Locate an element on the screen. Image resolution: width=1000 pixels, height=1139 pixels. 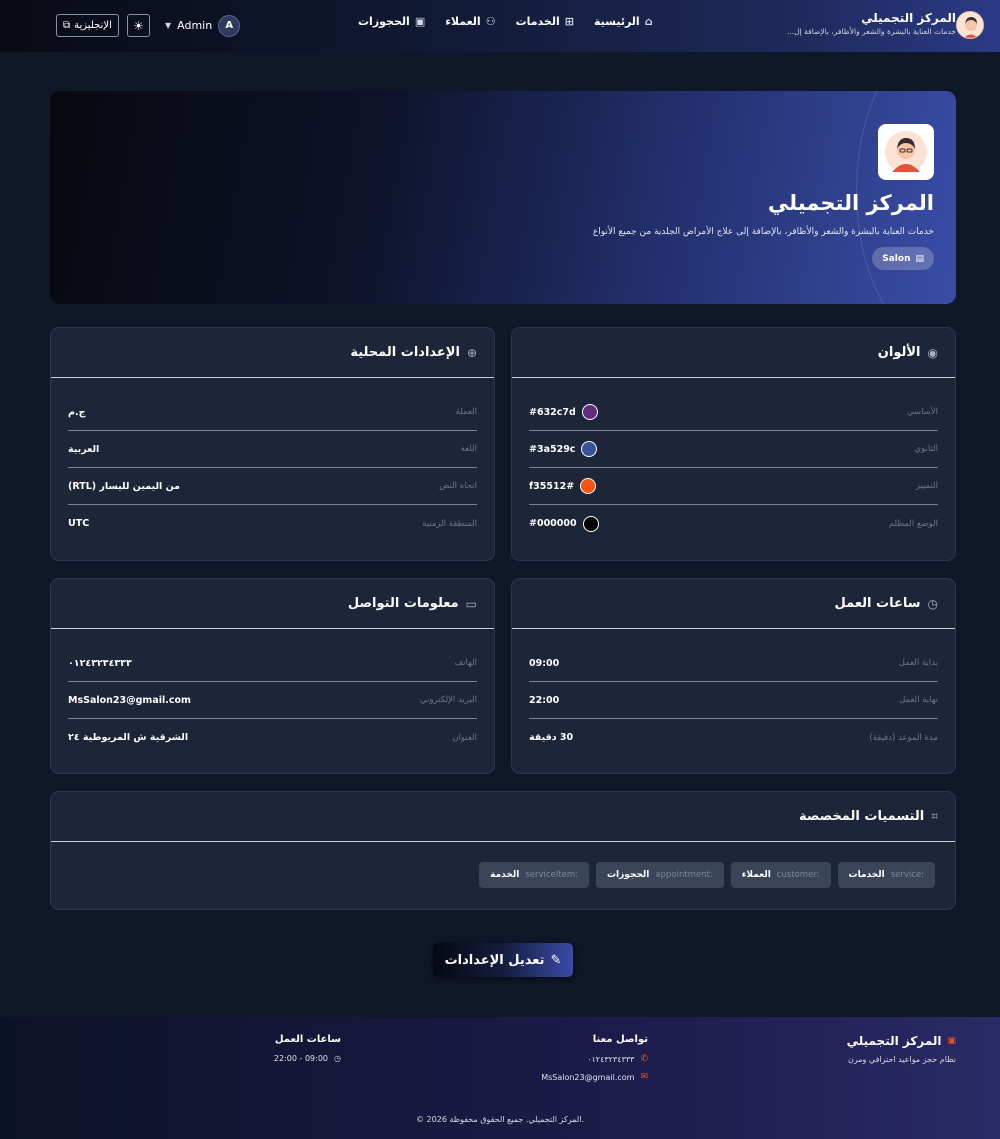
contact-row-address: العنوان الشرقية ش المريوطية ٢٤ is located at coordinates (272, 737).